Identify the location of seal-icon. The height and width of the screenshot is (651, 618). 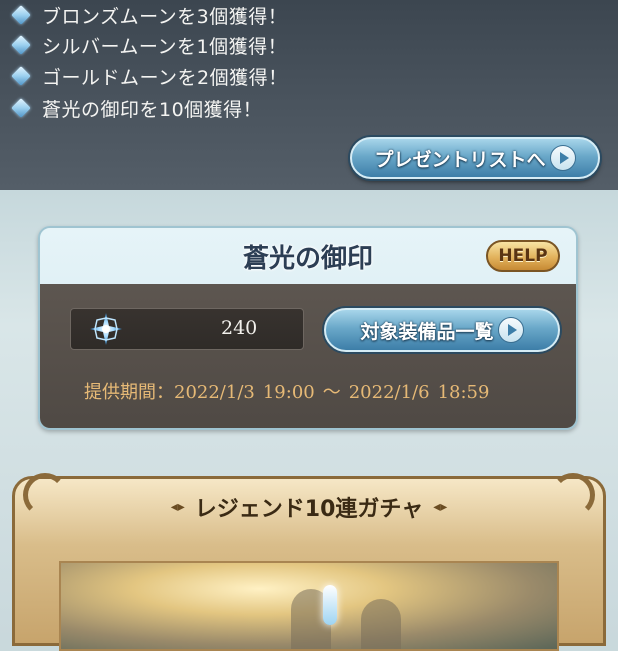
(106, 329).